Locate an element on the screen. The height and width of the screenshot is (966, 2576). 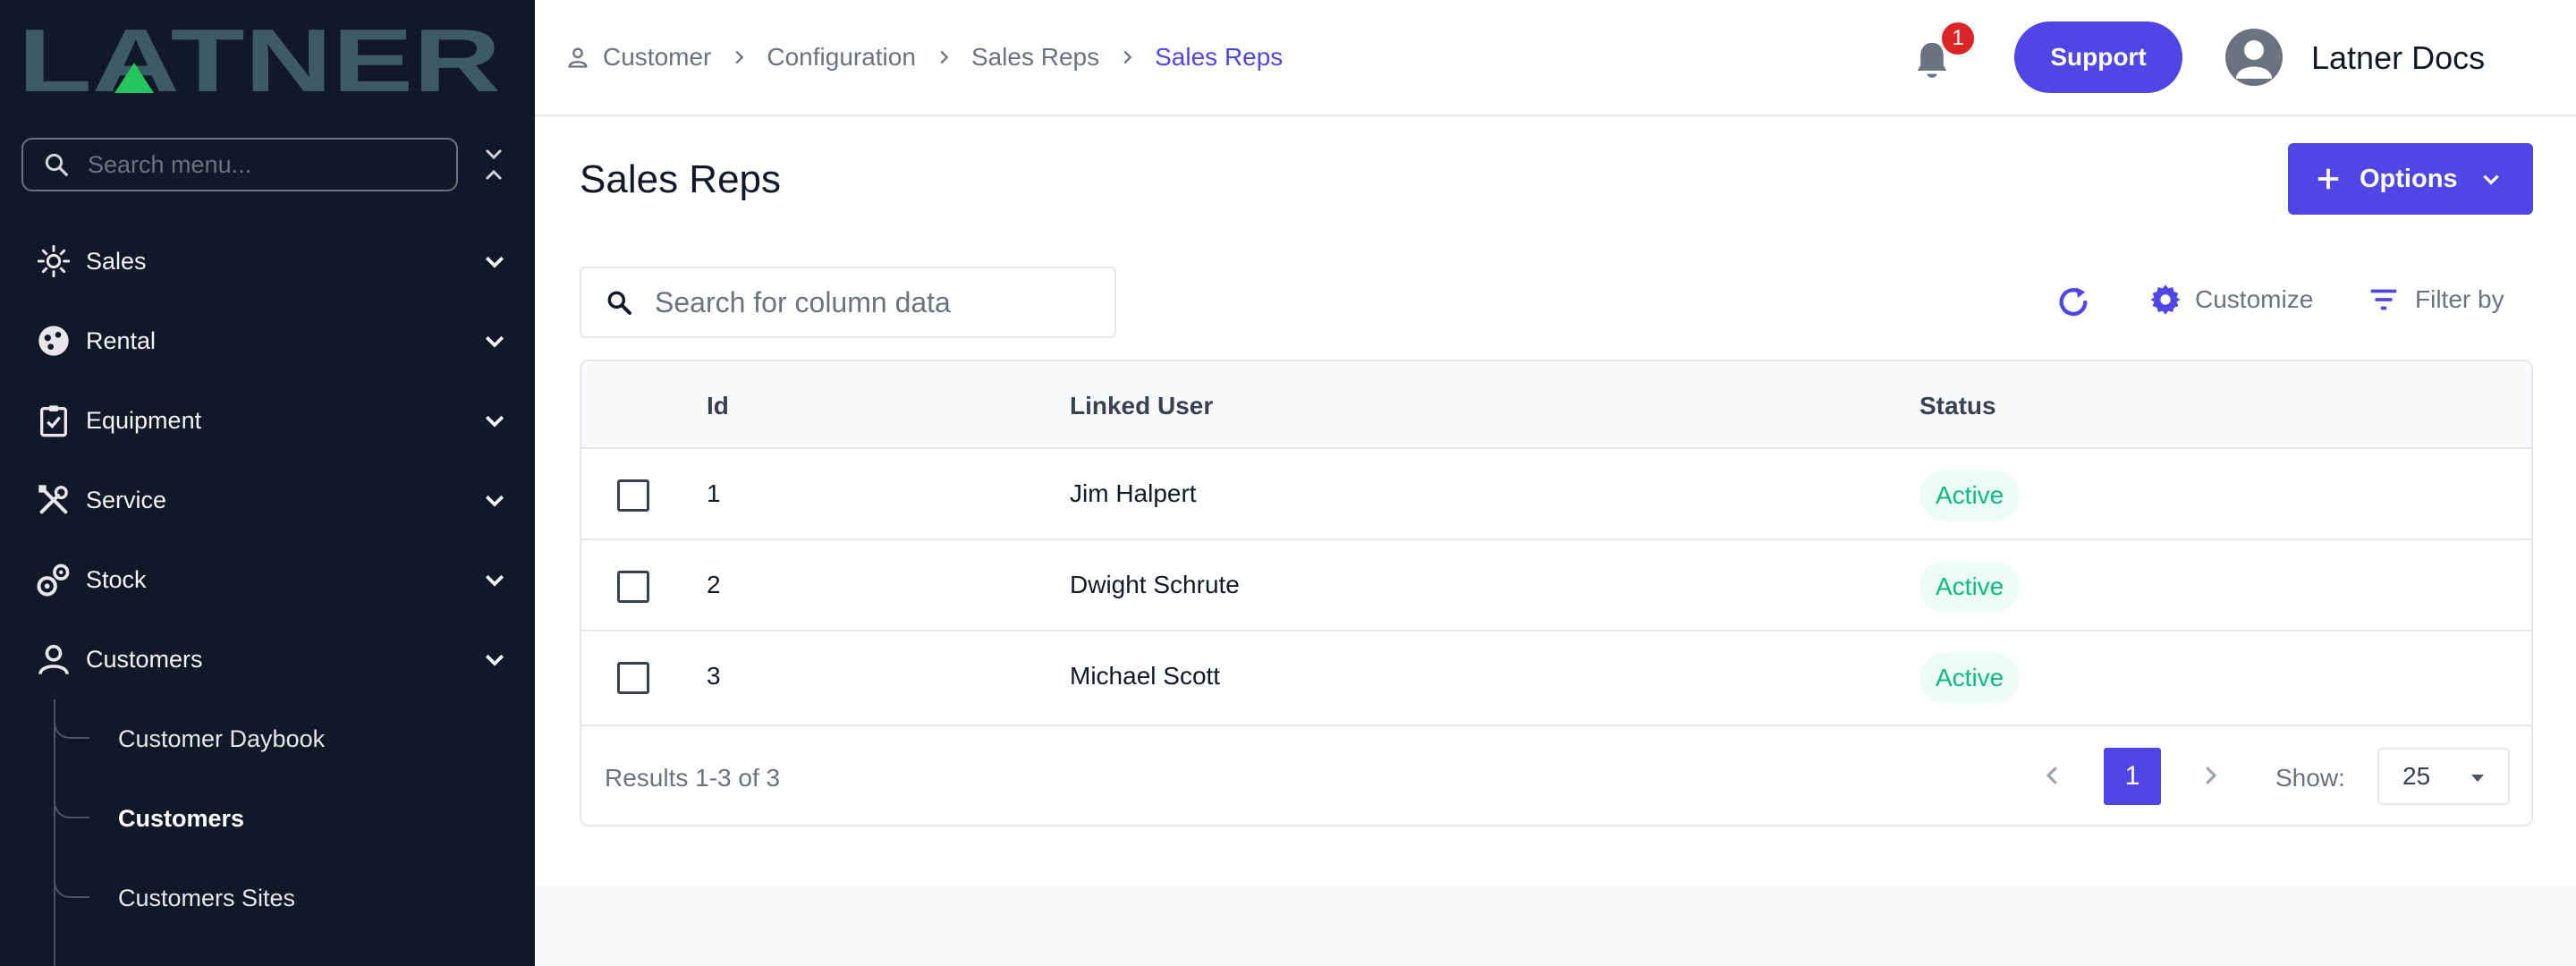
sidebar-item-label: Stock is located at coordinates (116, 579).